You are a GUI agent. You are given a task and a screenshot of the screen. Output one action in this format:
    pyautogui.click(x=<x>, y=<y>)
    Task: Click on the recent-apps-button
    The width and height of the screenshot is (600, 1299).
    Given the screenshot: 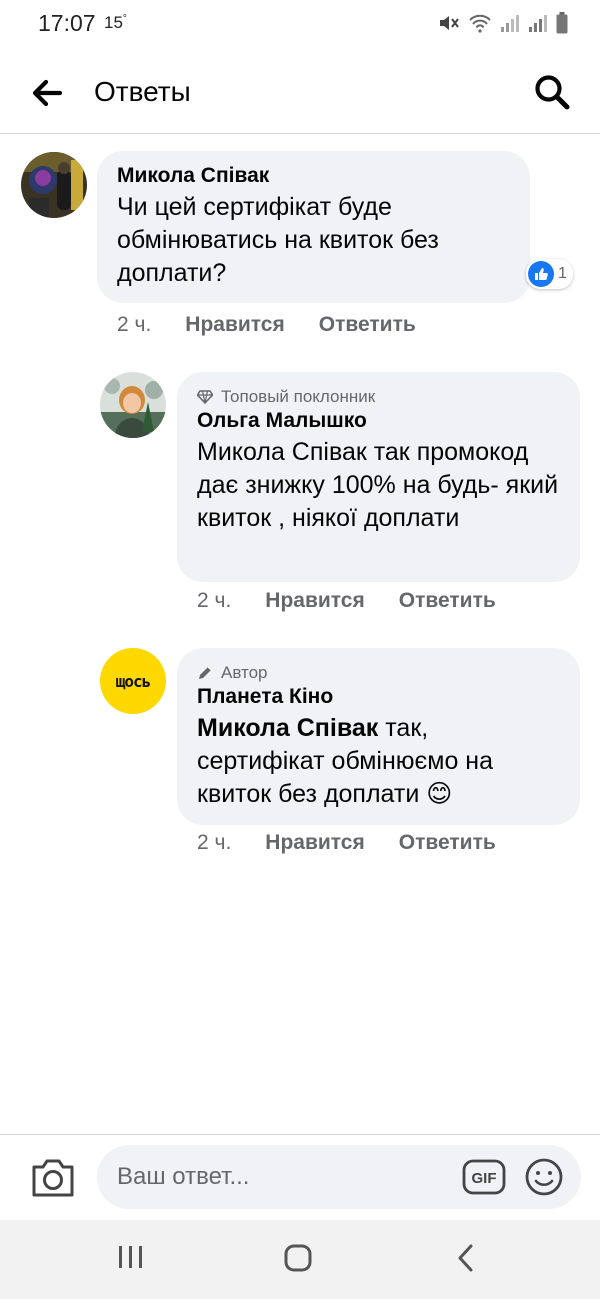 What is the action you would take?
    pyautogui.click(x=131, y=1259)
    